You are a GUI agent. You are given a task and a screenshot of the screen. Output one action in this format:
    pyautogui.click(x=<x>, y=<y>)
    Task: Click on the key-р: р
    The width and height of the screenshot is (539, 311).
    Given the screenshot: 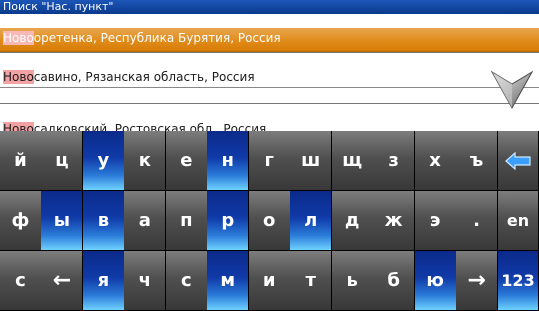 What is the action you would take?
    pyautogui.click(x=228, y=221)
    